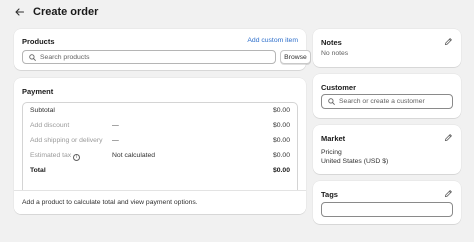 This screenshot has width=474, height=242. I want to click on back-button, so click(19, 12).